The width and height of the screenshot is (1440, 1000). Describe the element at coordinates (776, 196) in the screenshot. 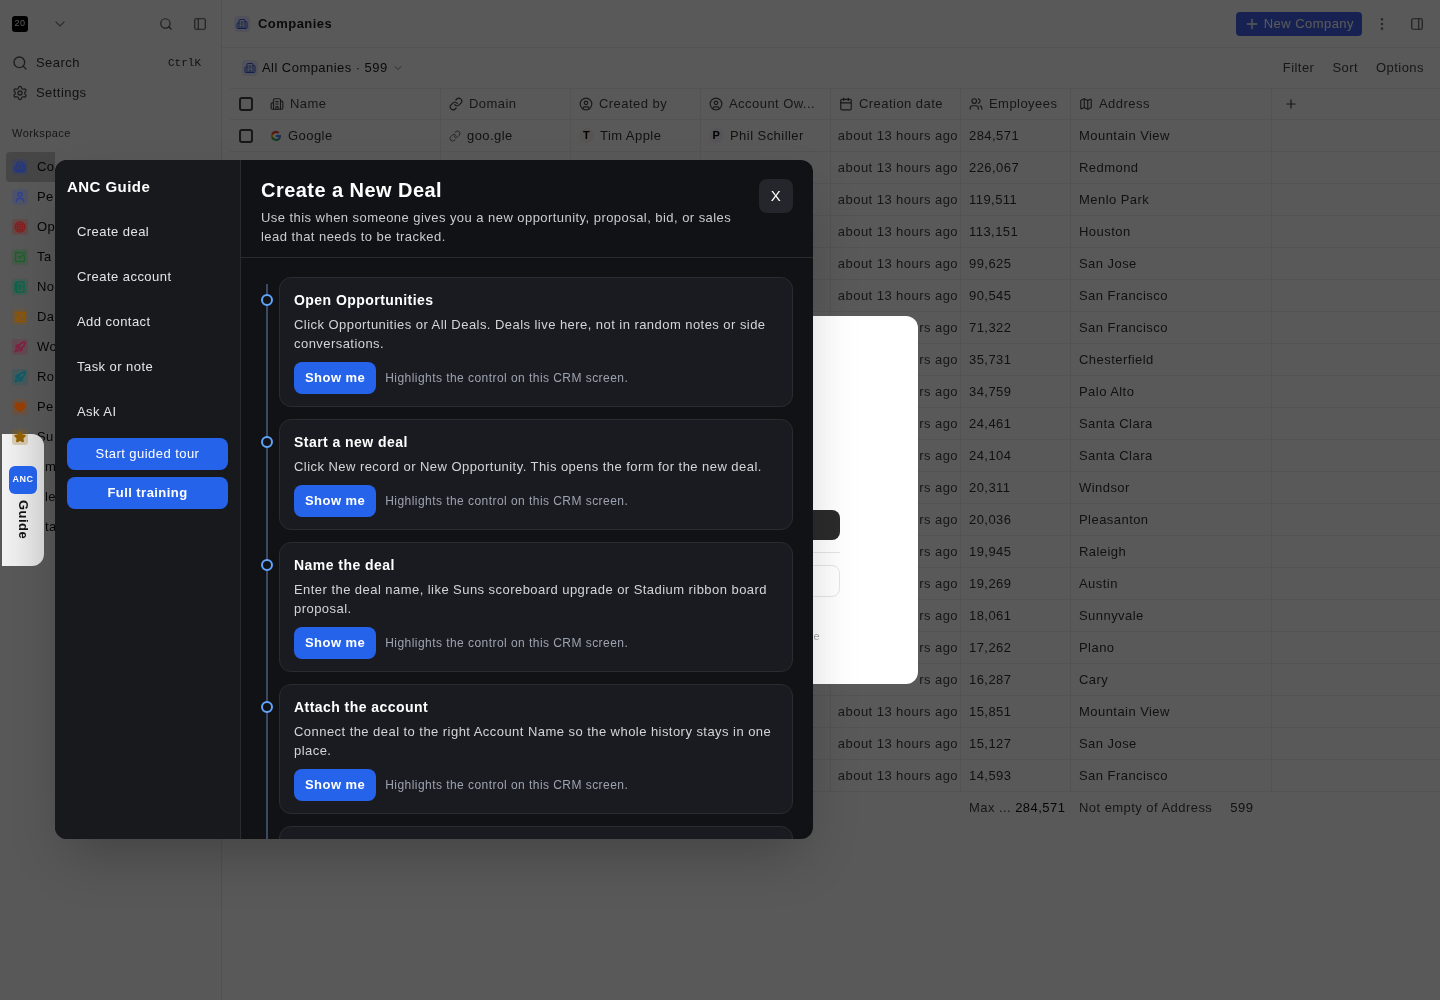

I see `close-button: X` at that location.